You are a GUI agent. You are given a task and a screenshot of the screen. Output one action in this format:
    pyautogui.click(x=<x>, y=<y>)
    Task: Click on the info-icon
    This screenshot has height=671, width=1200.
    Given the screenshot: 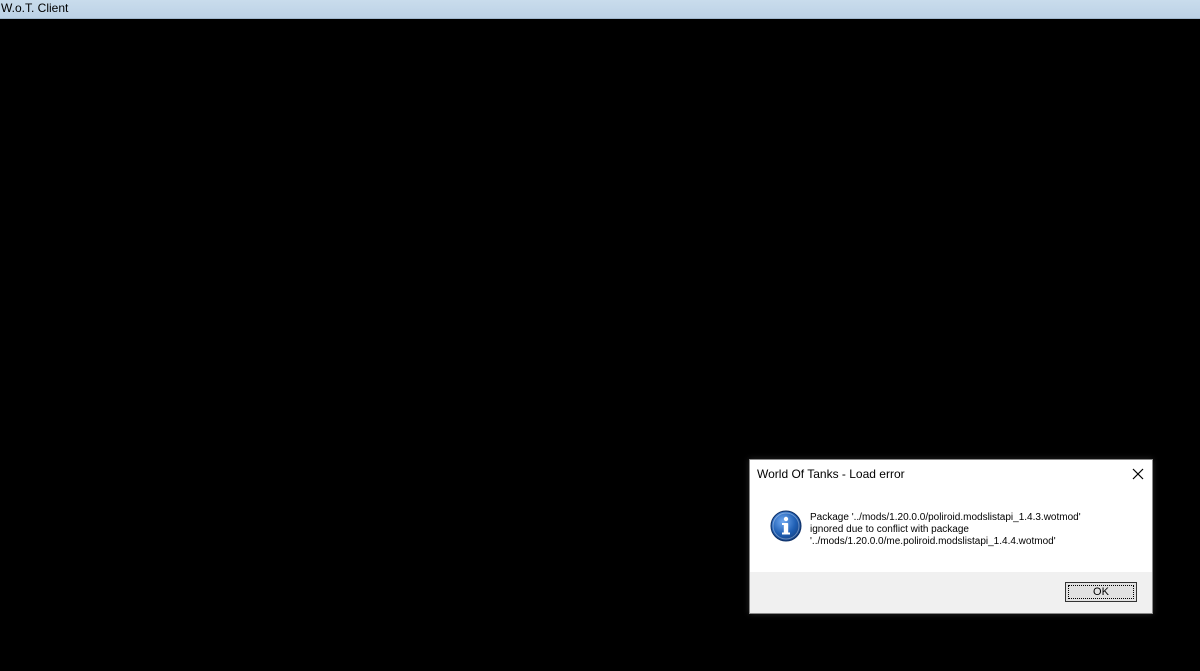 What is the action you would take?
    pyautogui.click(x=786, y=526)
    